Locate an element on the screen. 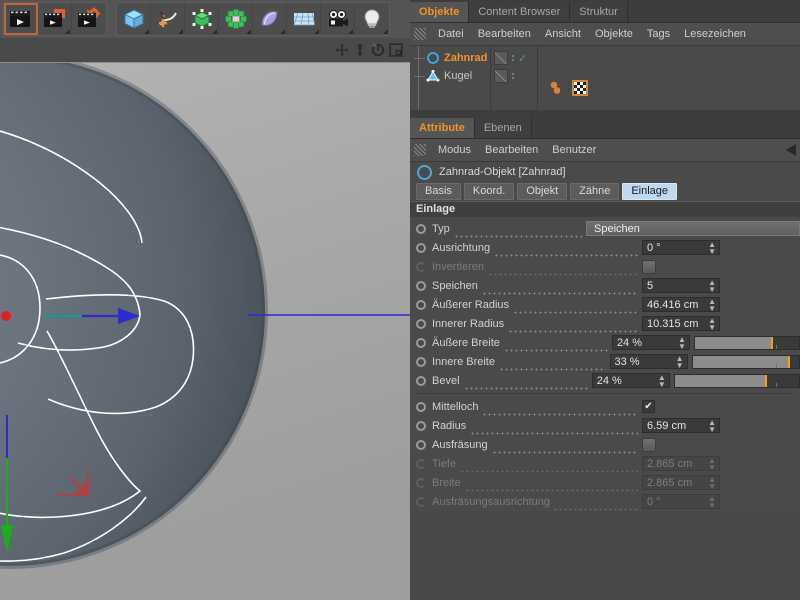  field-value: 46.416 cm is located at coordinates (673, 304).